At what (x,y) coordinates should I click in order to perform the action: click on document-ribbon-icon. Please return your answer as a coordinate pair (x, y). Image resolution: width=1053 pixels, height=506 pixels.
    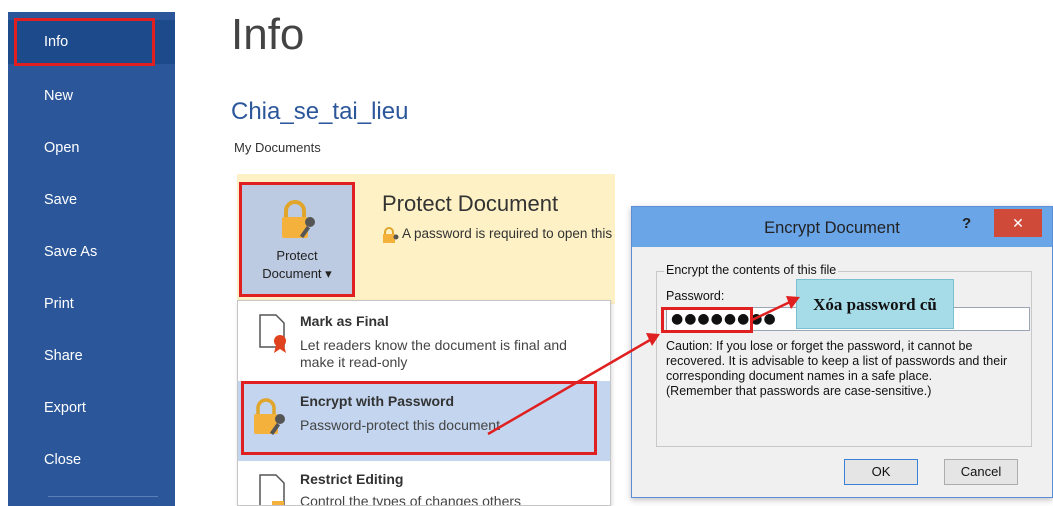
    Looking at the image, I should click on (274, 335).